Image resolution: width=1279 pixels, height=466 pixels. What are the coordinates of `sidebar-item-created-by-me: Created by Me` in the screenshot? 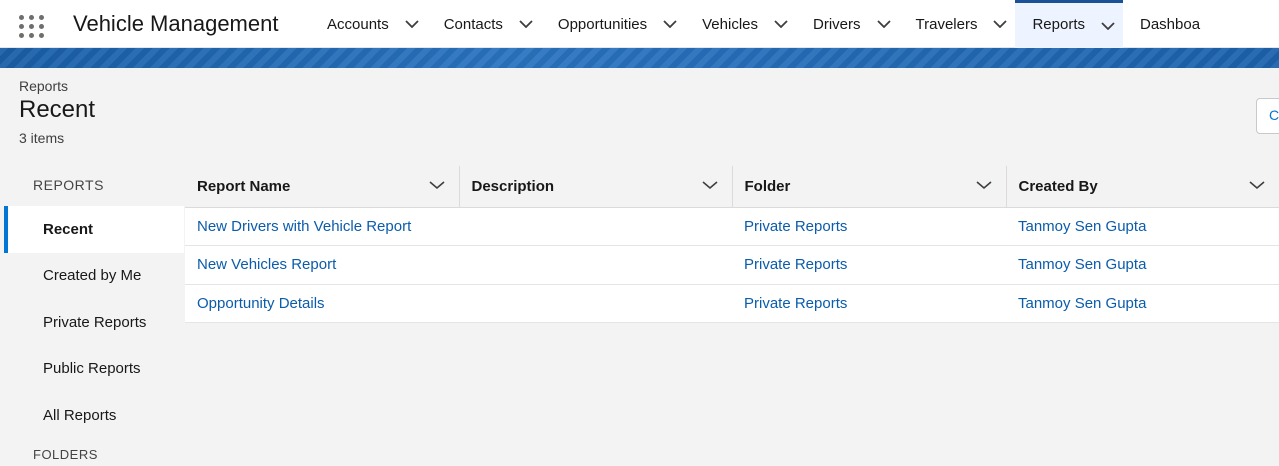 It's located at (94, 276).